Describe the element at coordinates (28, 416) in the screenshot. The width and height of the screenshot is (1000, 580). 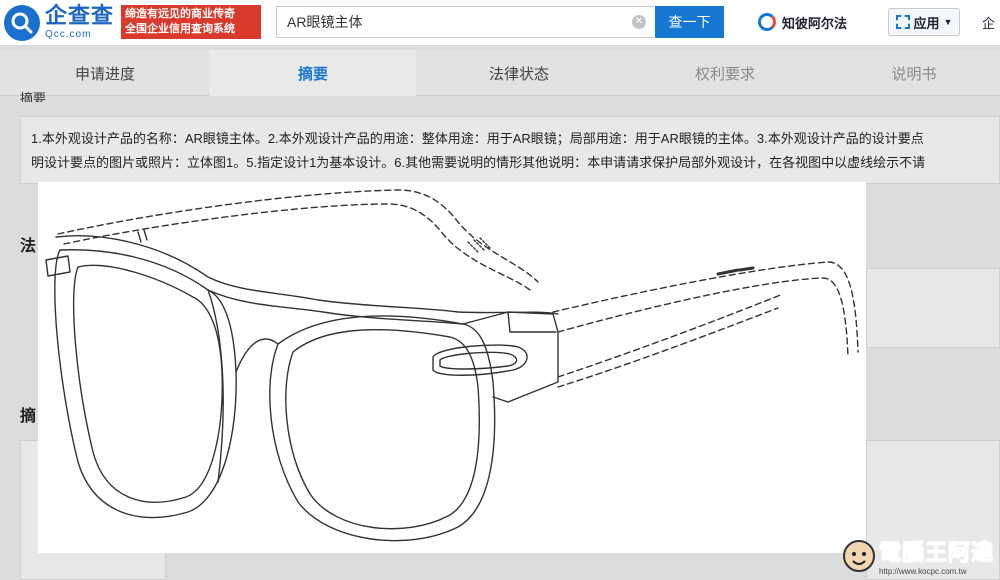
I see `abstract-section-heading: 摘` at that location.